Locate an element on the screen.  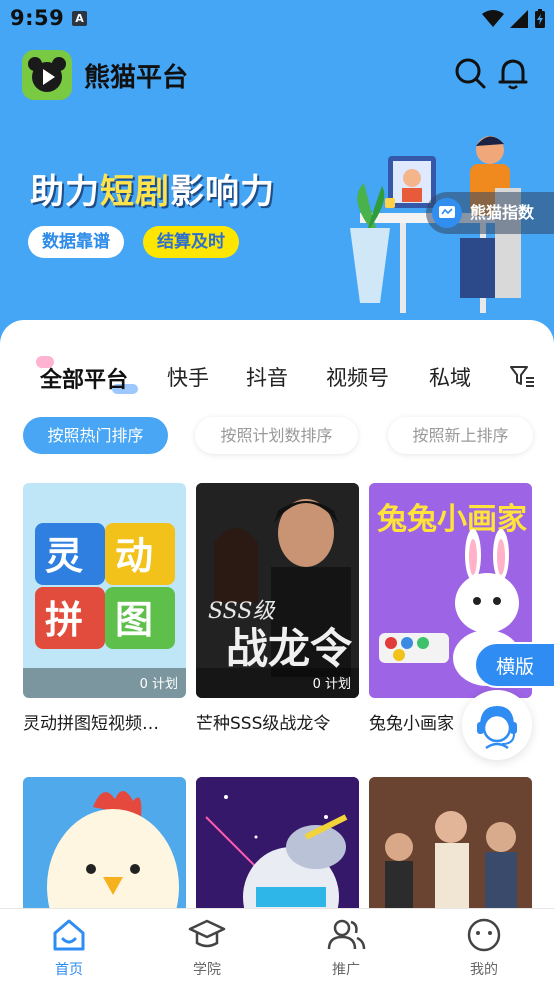
tab-private-domain: 私域 is located at coordinates (450, 377).